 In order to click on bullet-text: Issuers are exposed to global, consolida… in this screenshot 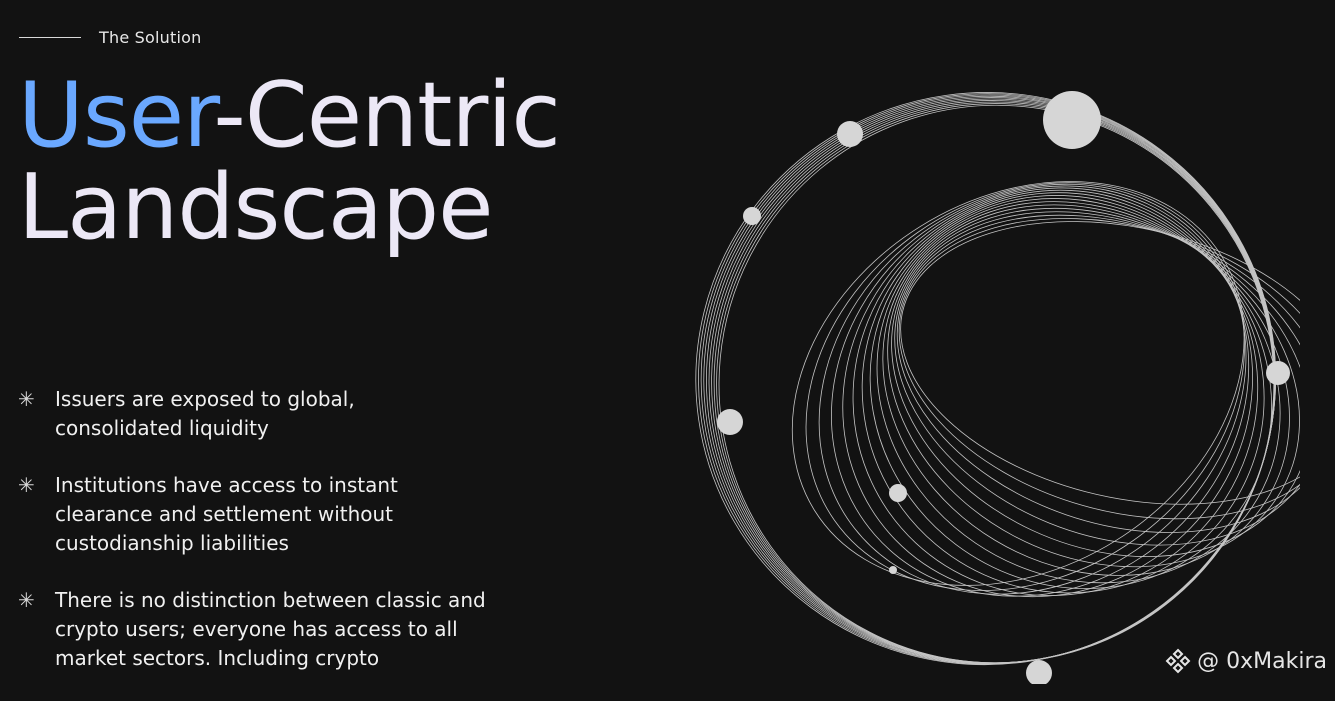, I will do `click(205, 414)`.